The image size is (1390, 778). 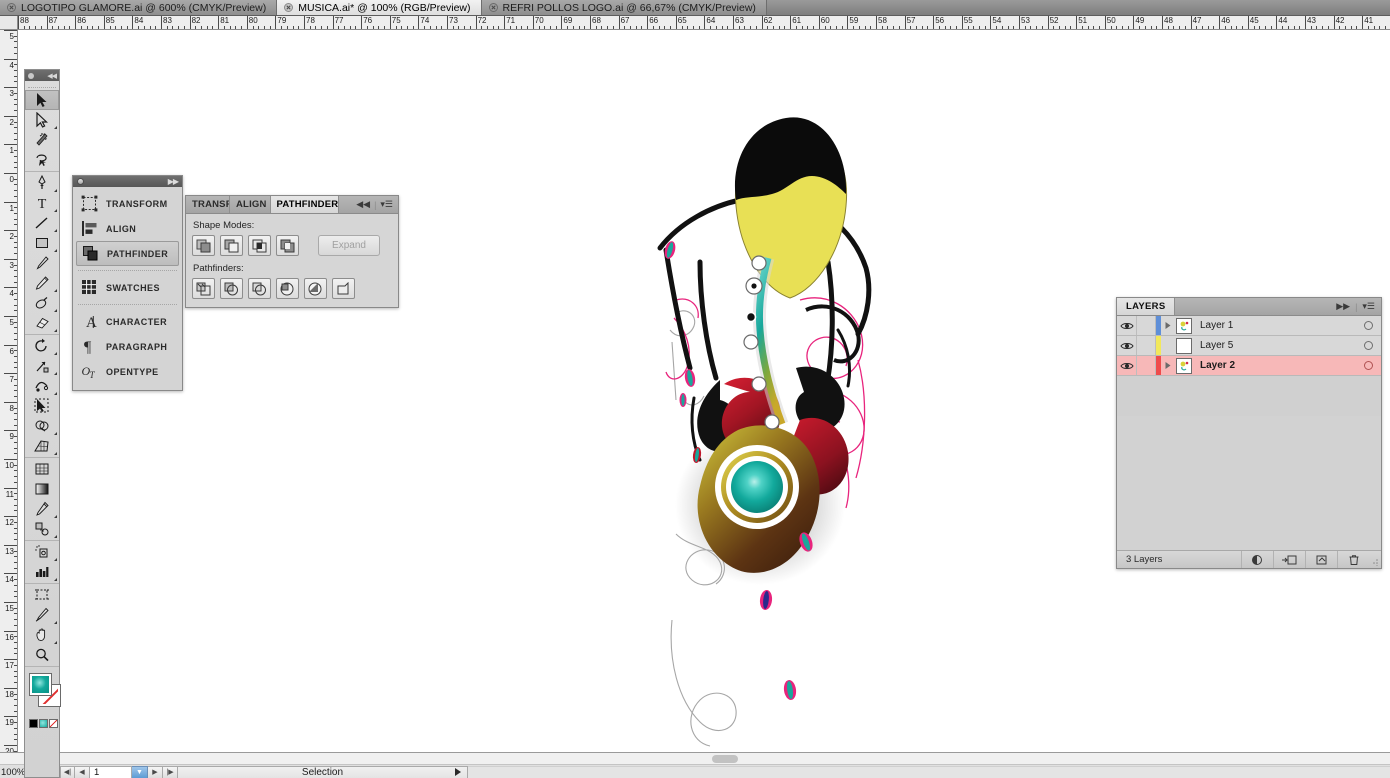 What do you see at coordinates (170, 771) in the screenshot?
I see `last-page-icon: |▶` at bounding box center [170, 771].